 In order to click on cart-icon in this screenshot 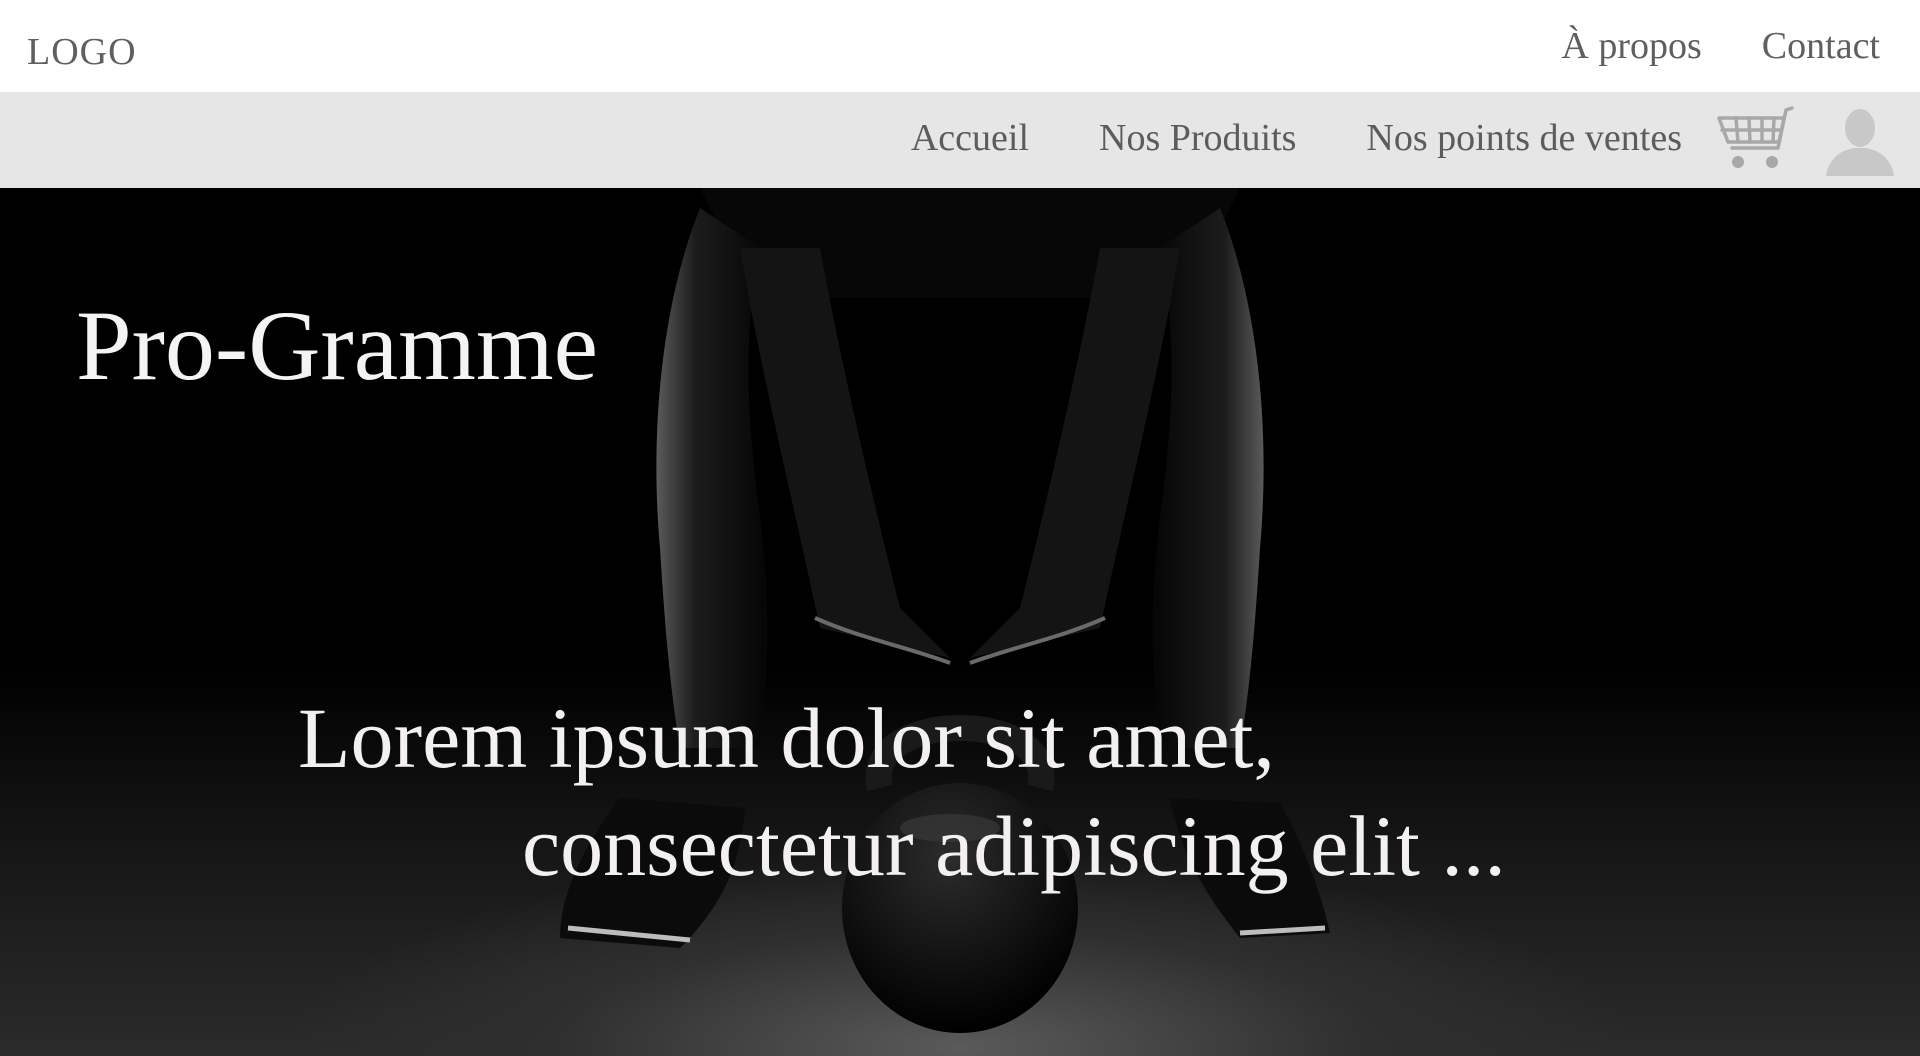, I will do `click(1756, 140)`.